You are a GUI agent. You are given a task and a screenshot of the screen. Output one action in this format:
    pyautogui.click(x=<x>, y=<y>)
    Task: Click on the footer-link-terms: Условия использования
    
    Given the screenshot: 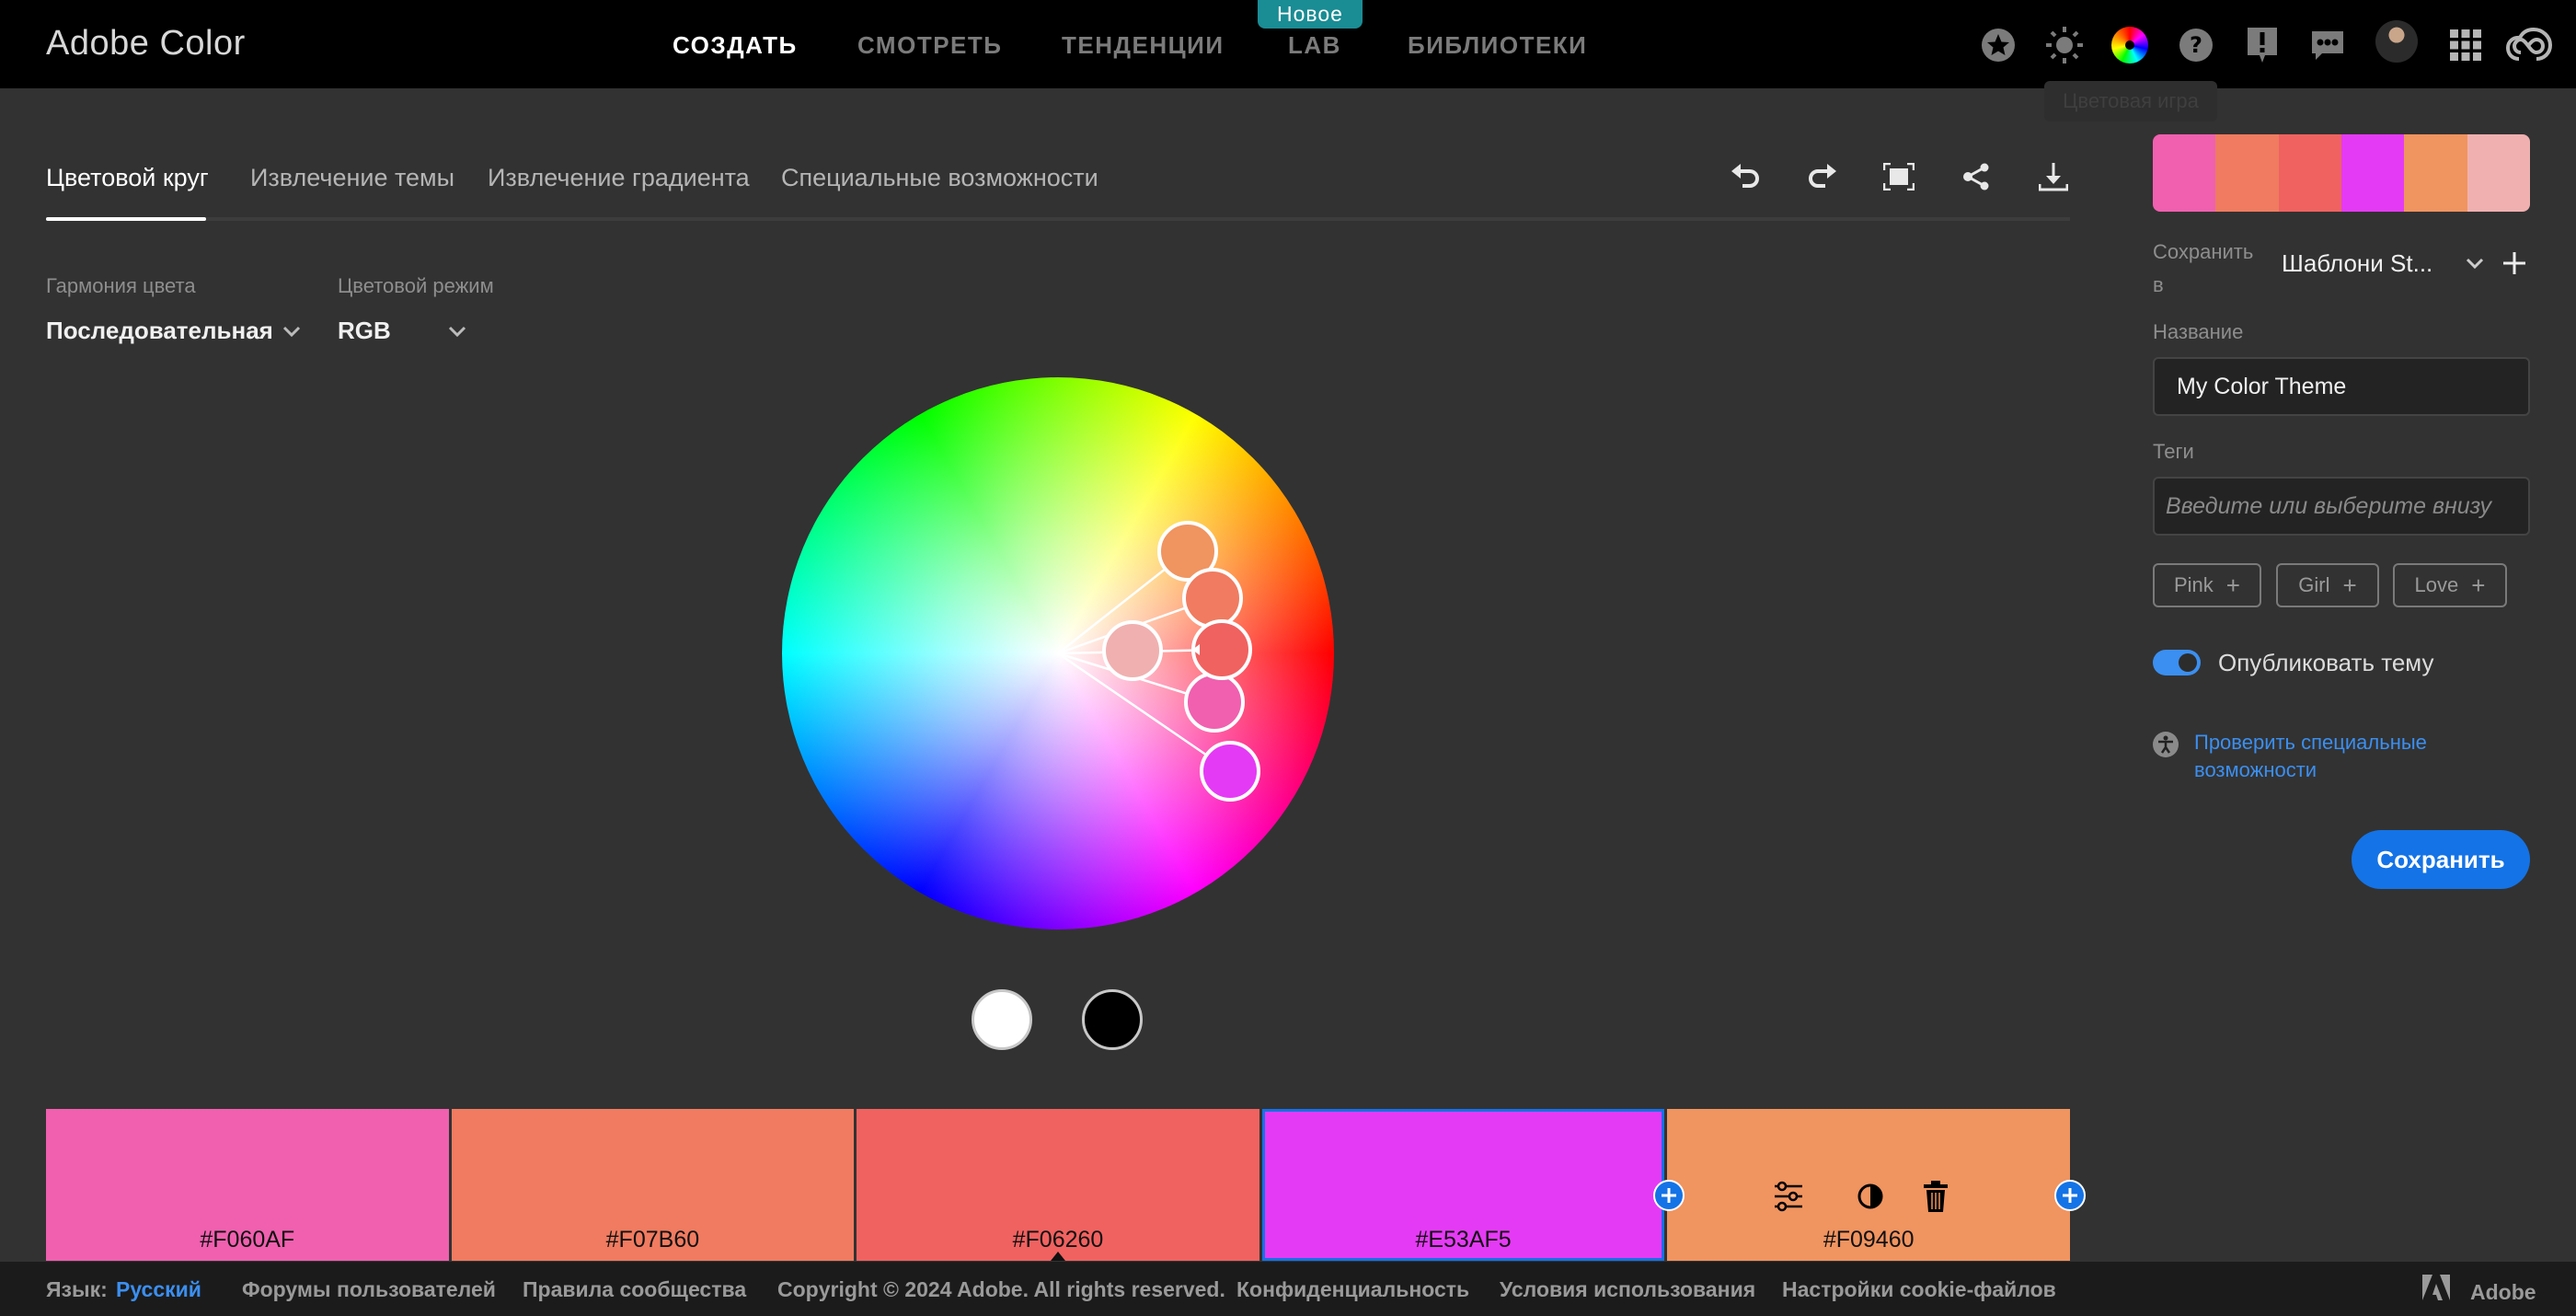 What is the action you would take?
    pyautogui.click(x=1627, y=1289)
    